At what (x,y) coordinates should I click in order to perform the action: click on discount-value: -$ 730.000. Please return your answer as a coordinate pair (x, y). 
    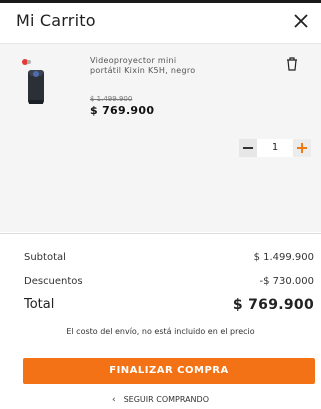
    Looking at the image, I should click on (286, 281).